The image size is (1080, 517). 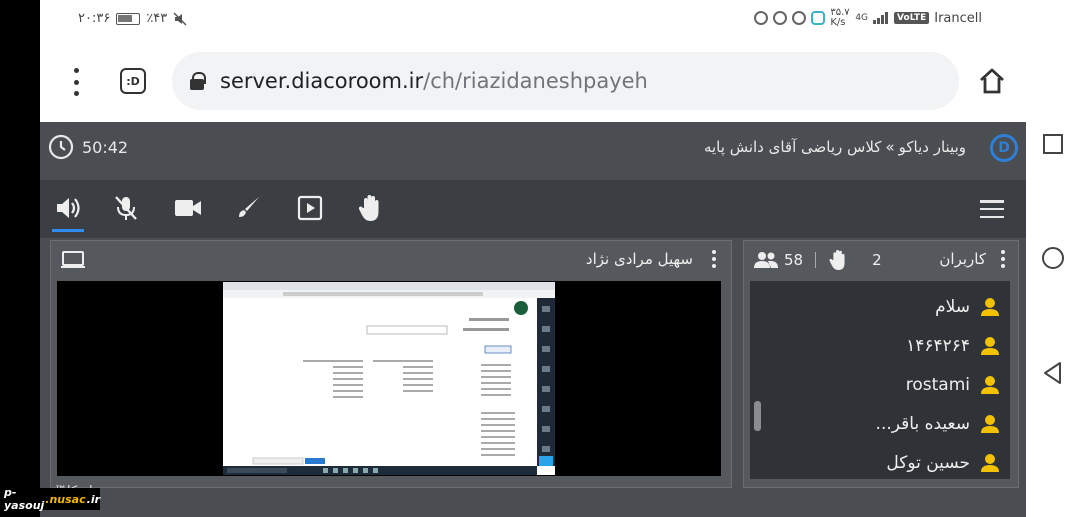 What do you see at coordinates (133, 81) in the screenshot?
I see `tabs-button: :D` at bounding box center [133, 81].